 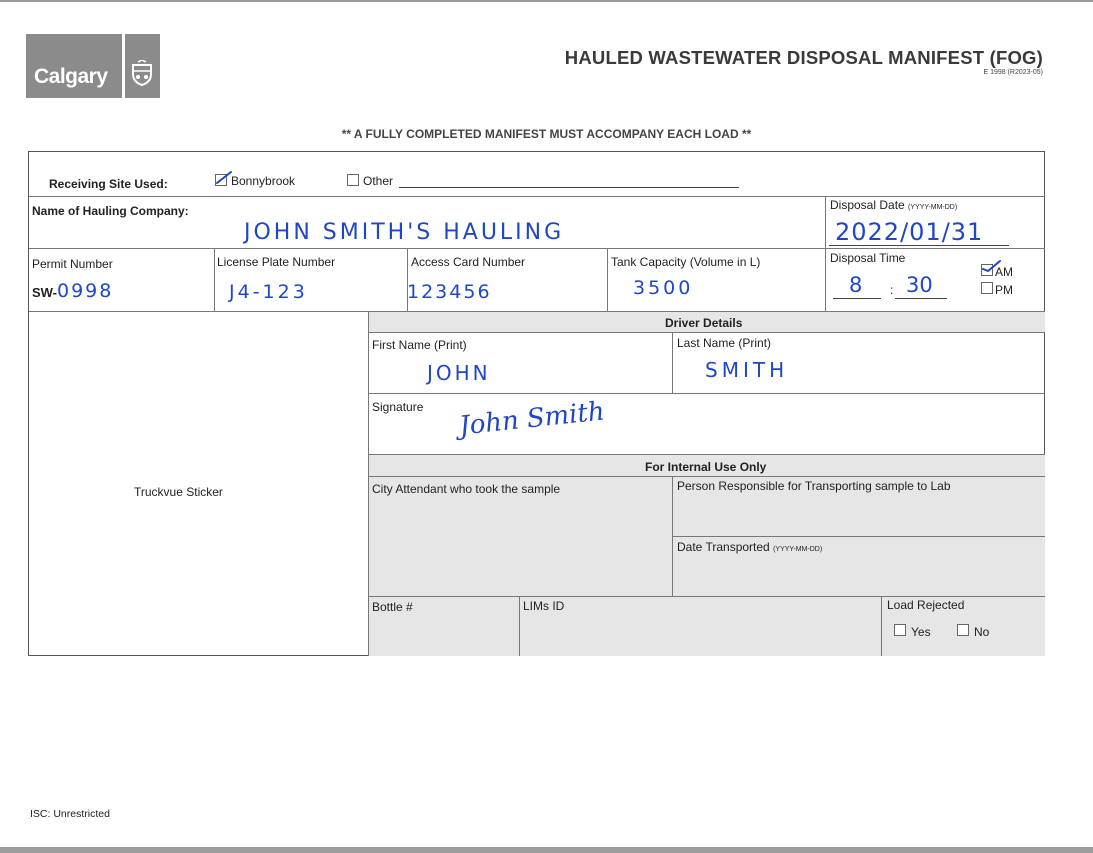 I want to click on last-name-value: SMITH, so click(x=746, y=370).